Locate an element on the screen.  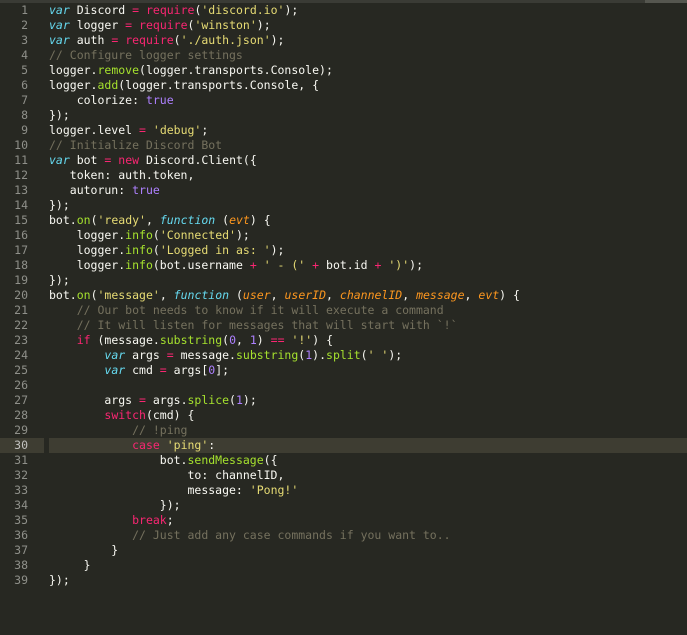
line-number: 30 is located at coordinates (22, 445).